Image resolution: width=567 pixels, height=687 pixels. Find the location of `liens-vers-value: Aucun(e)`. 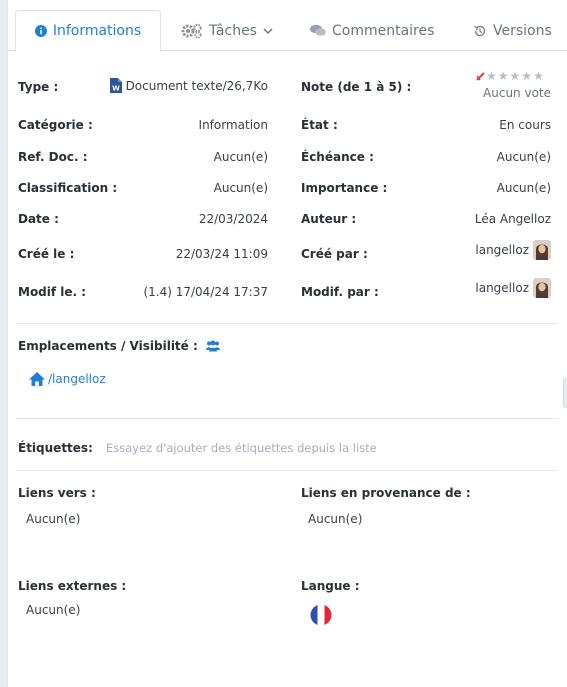

liens-vers-value: Aucun(e) is located at coordinates (53, 519).